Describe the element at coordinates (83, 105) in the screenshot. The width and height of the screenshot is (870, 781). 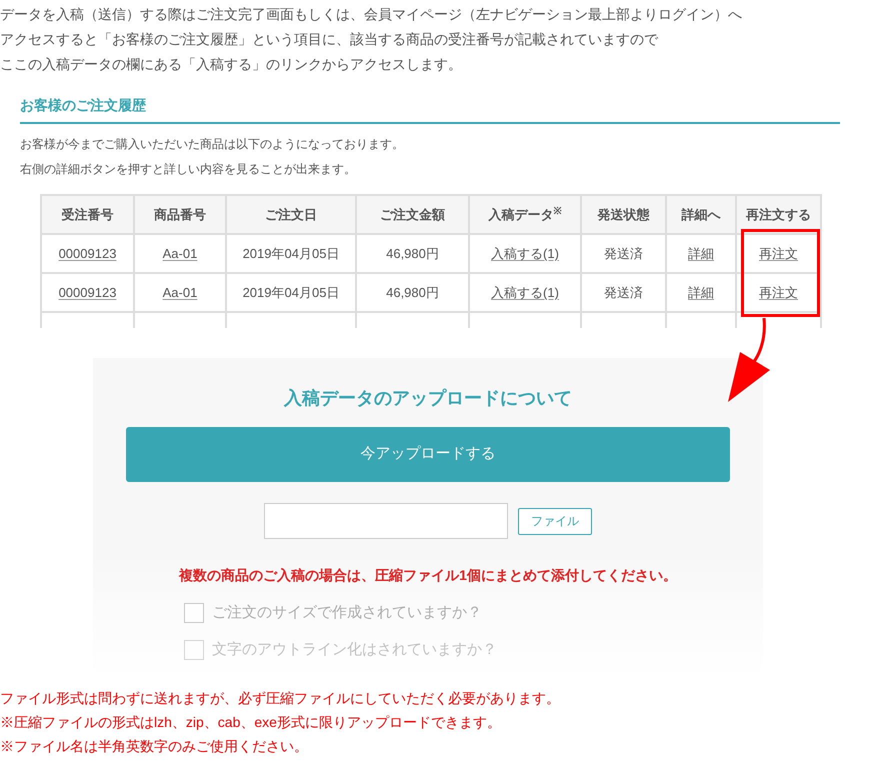
I see `section-heading: お客様のご注文履歴` at that location.